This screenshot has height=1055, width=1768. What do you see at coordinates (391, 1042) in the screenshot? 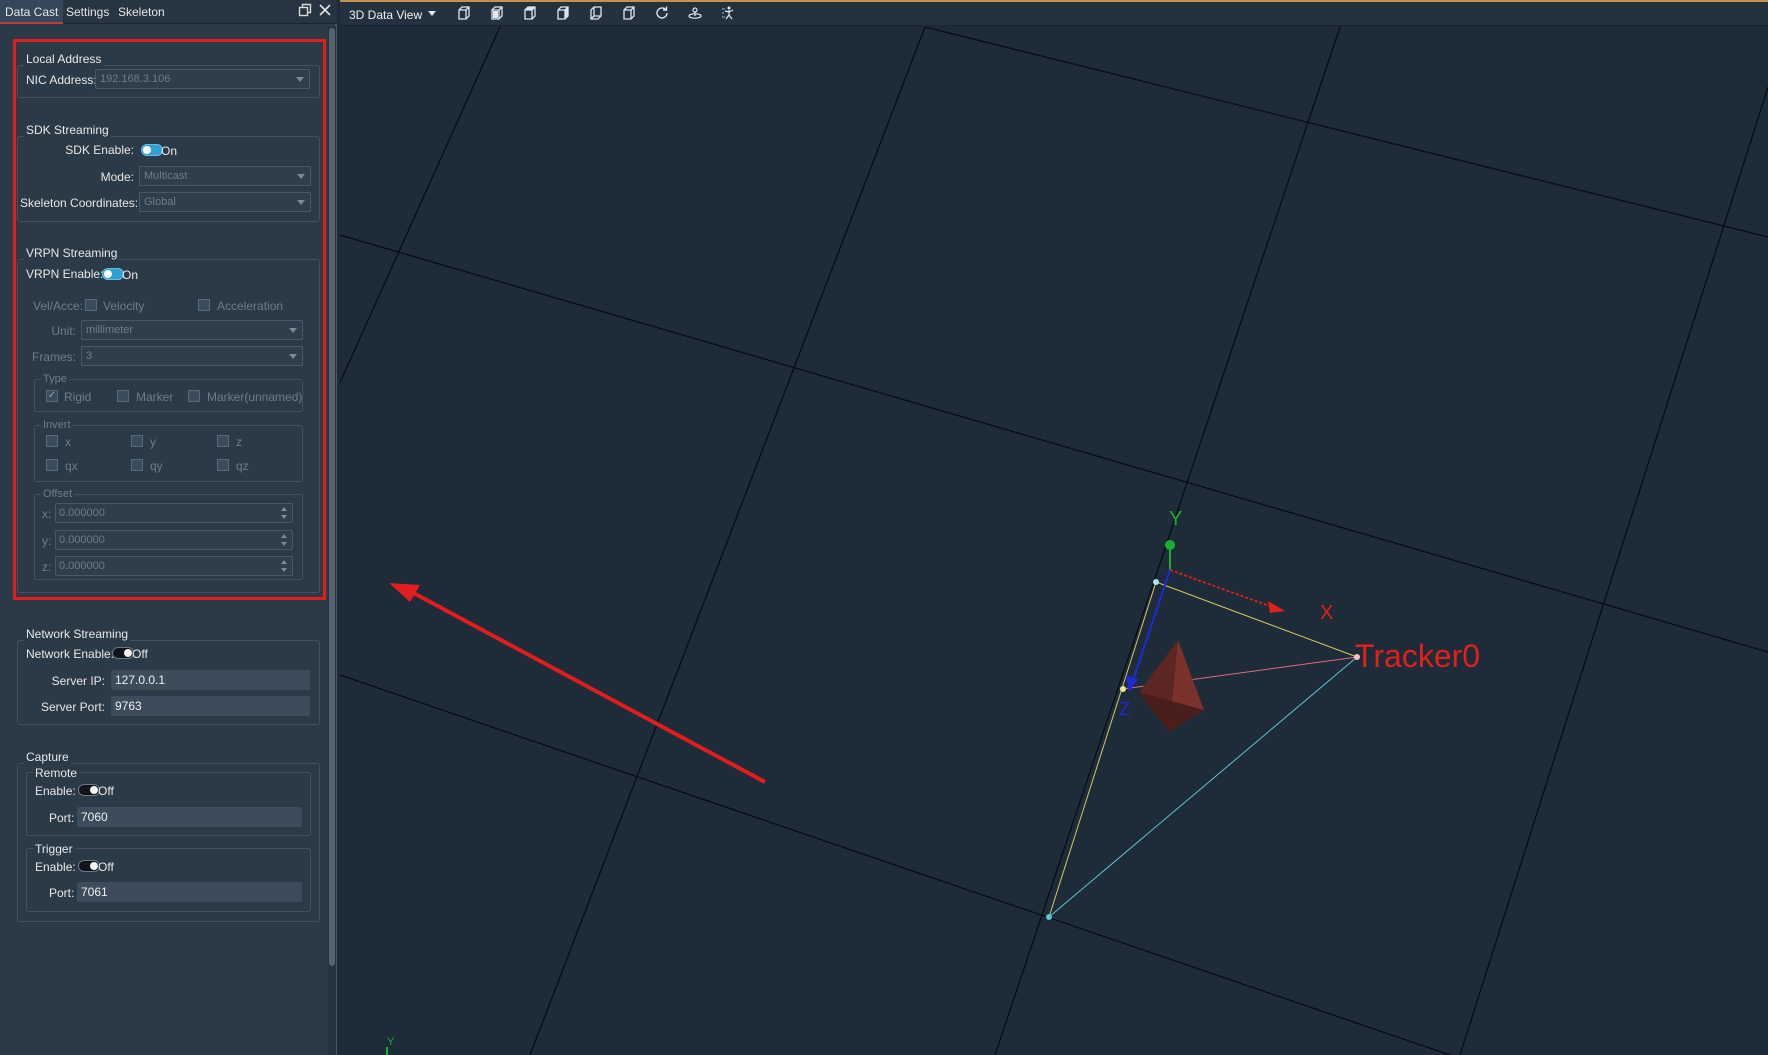
I see `corner-axis-y-label: Y` at bounding box center [391, 1042].